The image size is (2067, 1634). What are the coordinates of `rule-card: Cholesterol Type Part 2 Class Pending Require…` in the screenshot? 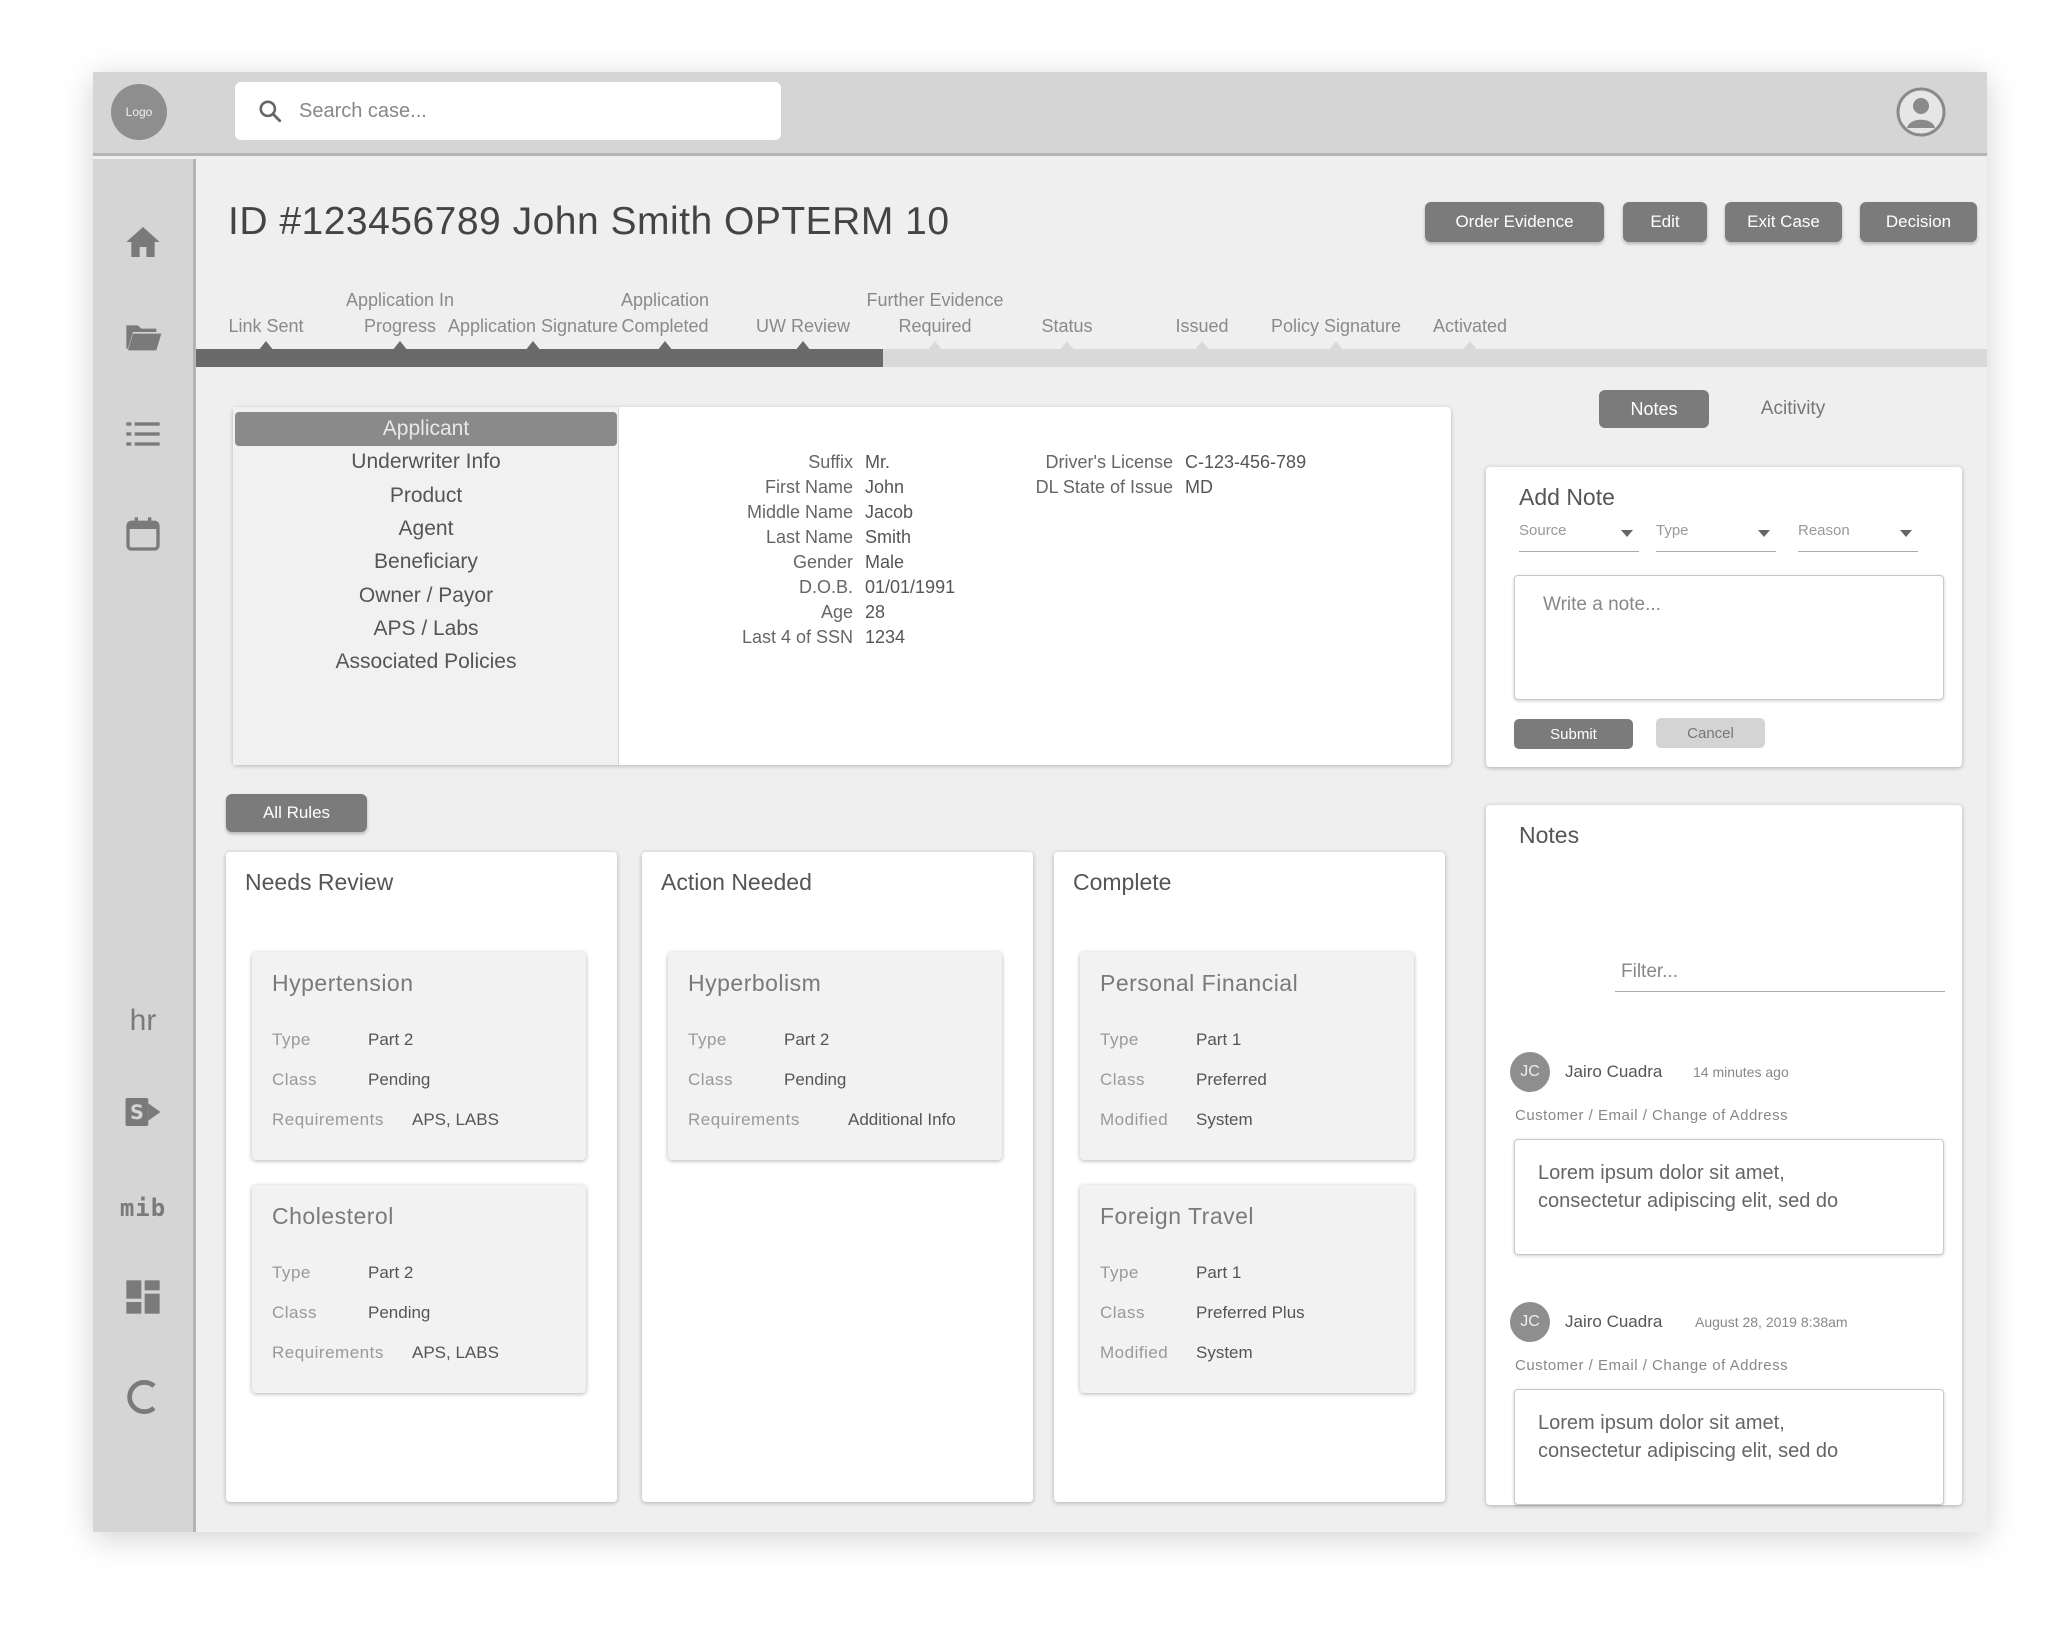 It's located at (419, 1289).